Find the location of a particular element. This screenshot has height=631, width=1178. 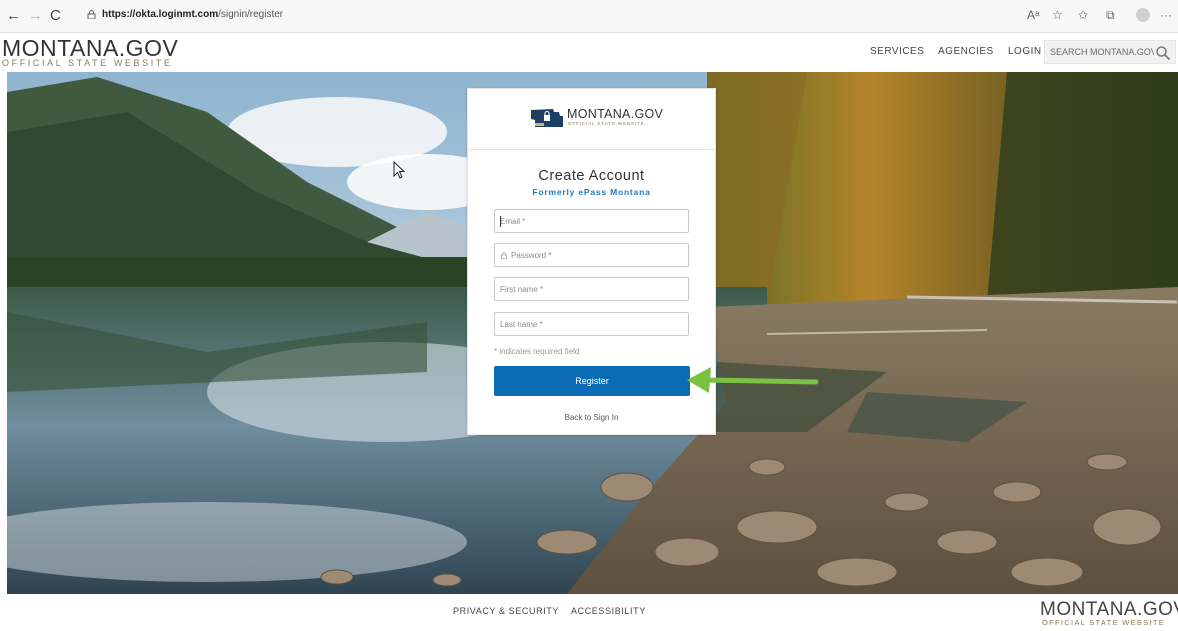

nav-services: SERVICES is located at coordinates (897, 51).